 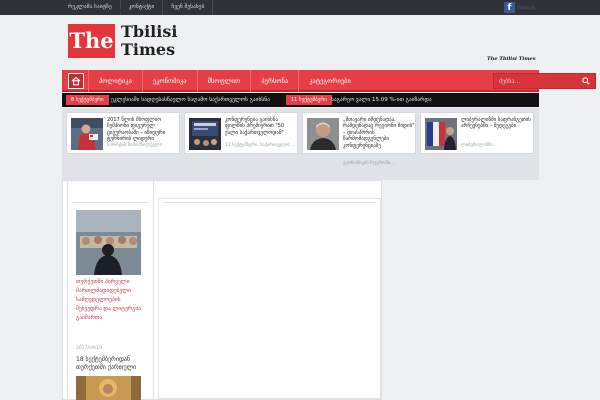 What do you see at coordinates (149, 31) in the screenshot?
I see `logo-line-1: Tbilisi` at bounding box center [149, 31].